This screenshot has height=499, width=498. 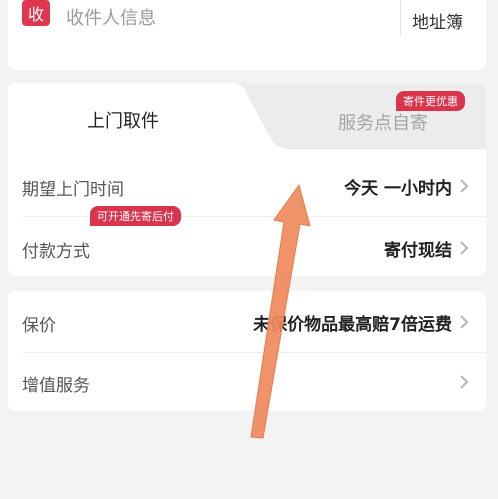 I want to click on insurance-row: 保价 未保价物品最高赔7倍运费, so click(x=247, y=322).